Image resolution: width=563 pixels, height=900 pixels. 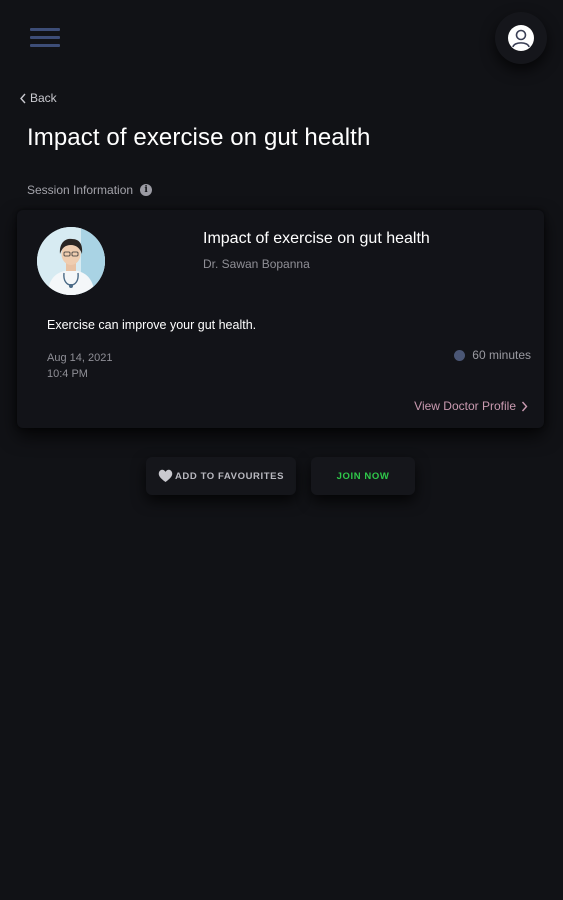 What do you see at coordinates (43, 98) in the screenshot?
I see `back-label: Back` at bounding box center [43, 98].